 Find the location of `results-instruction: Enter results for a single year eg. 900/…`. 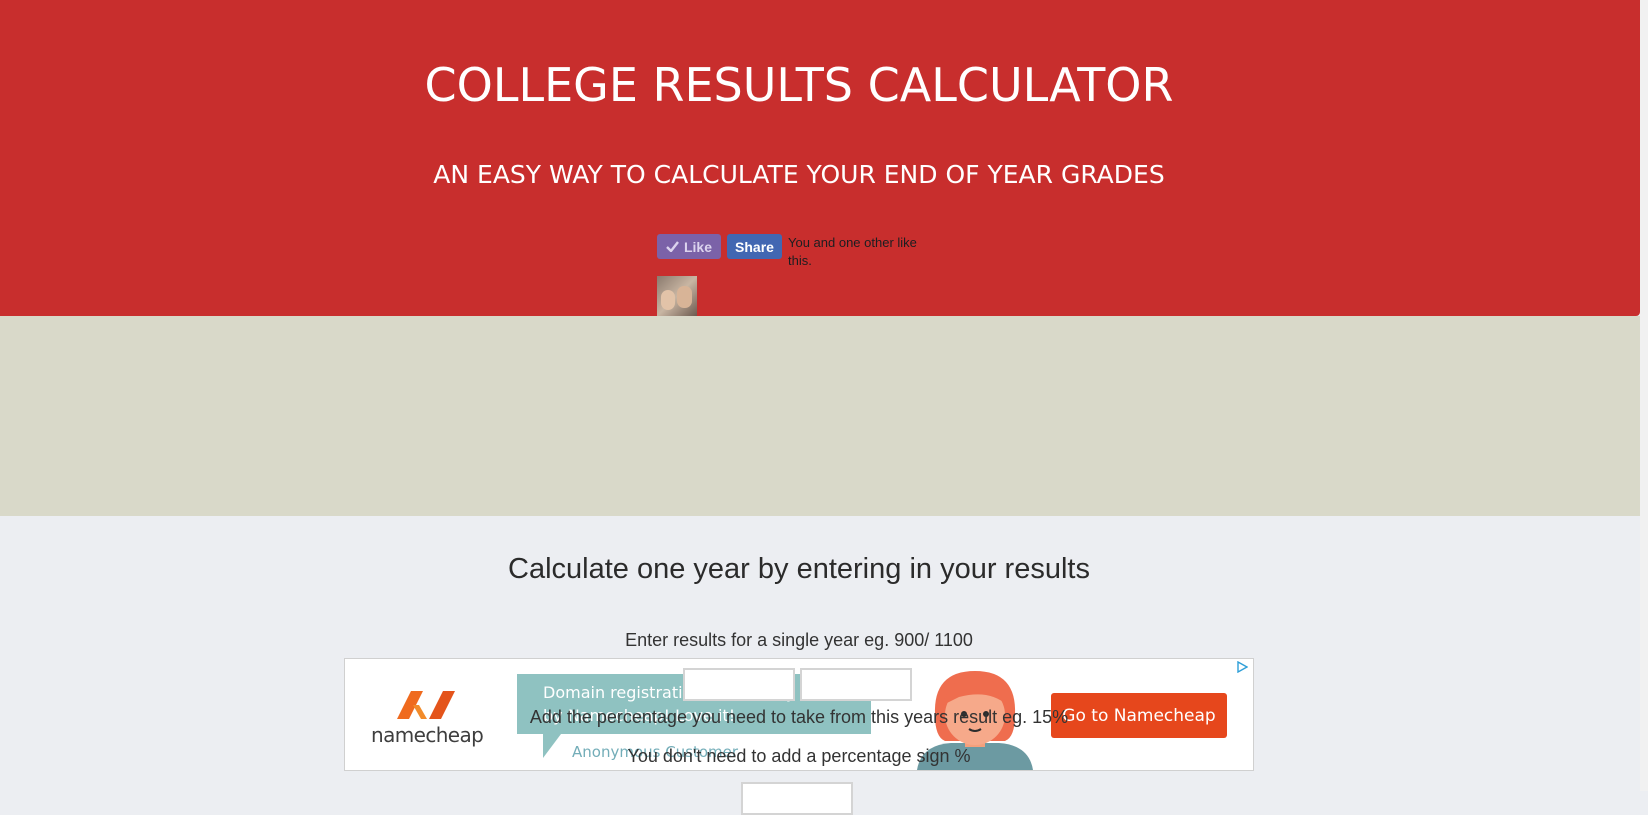

results-instruction: Enter results for a single year eg. 900/… is located at coordinates (799, 640).